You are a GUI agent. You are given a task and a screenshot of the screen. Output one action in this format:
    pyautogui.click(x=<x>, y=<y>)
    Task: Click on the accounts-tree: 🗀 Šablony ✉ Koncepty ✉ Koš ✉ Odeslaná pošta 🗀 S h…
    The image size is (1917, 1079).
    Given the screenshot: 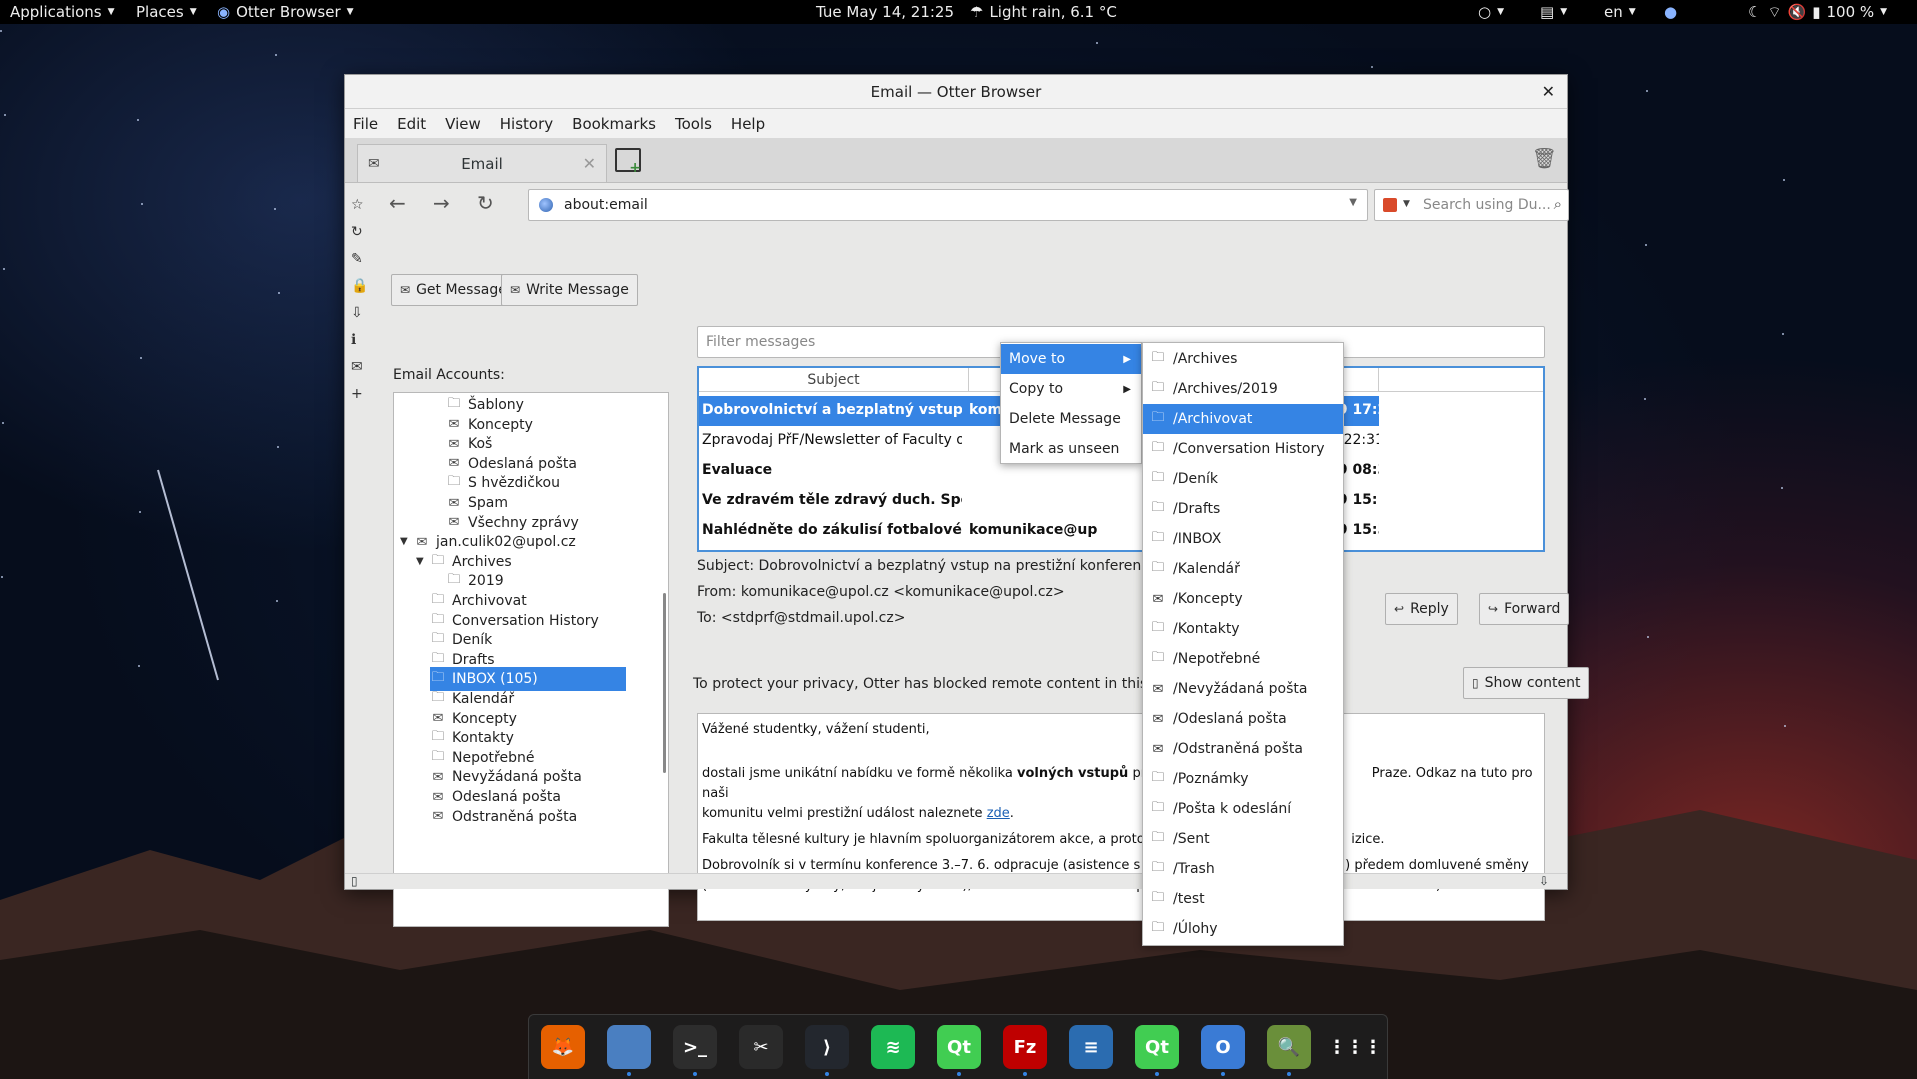 What is the action you would take?
    pyautogui.click(x=531, y=659)
    